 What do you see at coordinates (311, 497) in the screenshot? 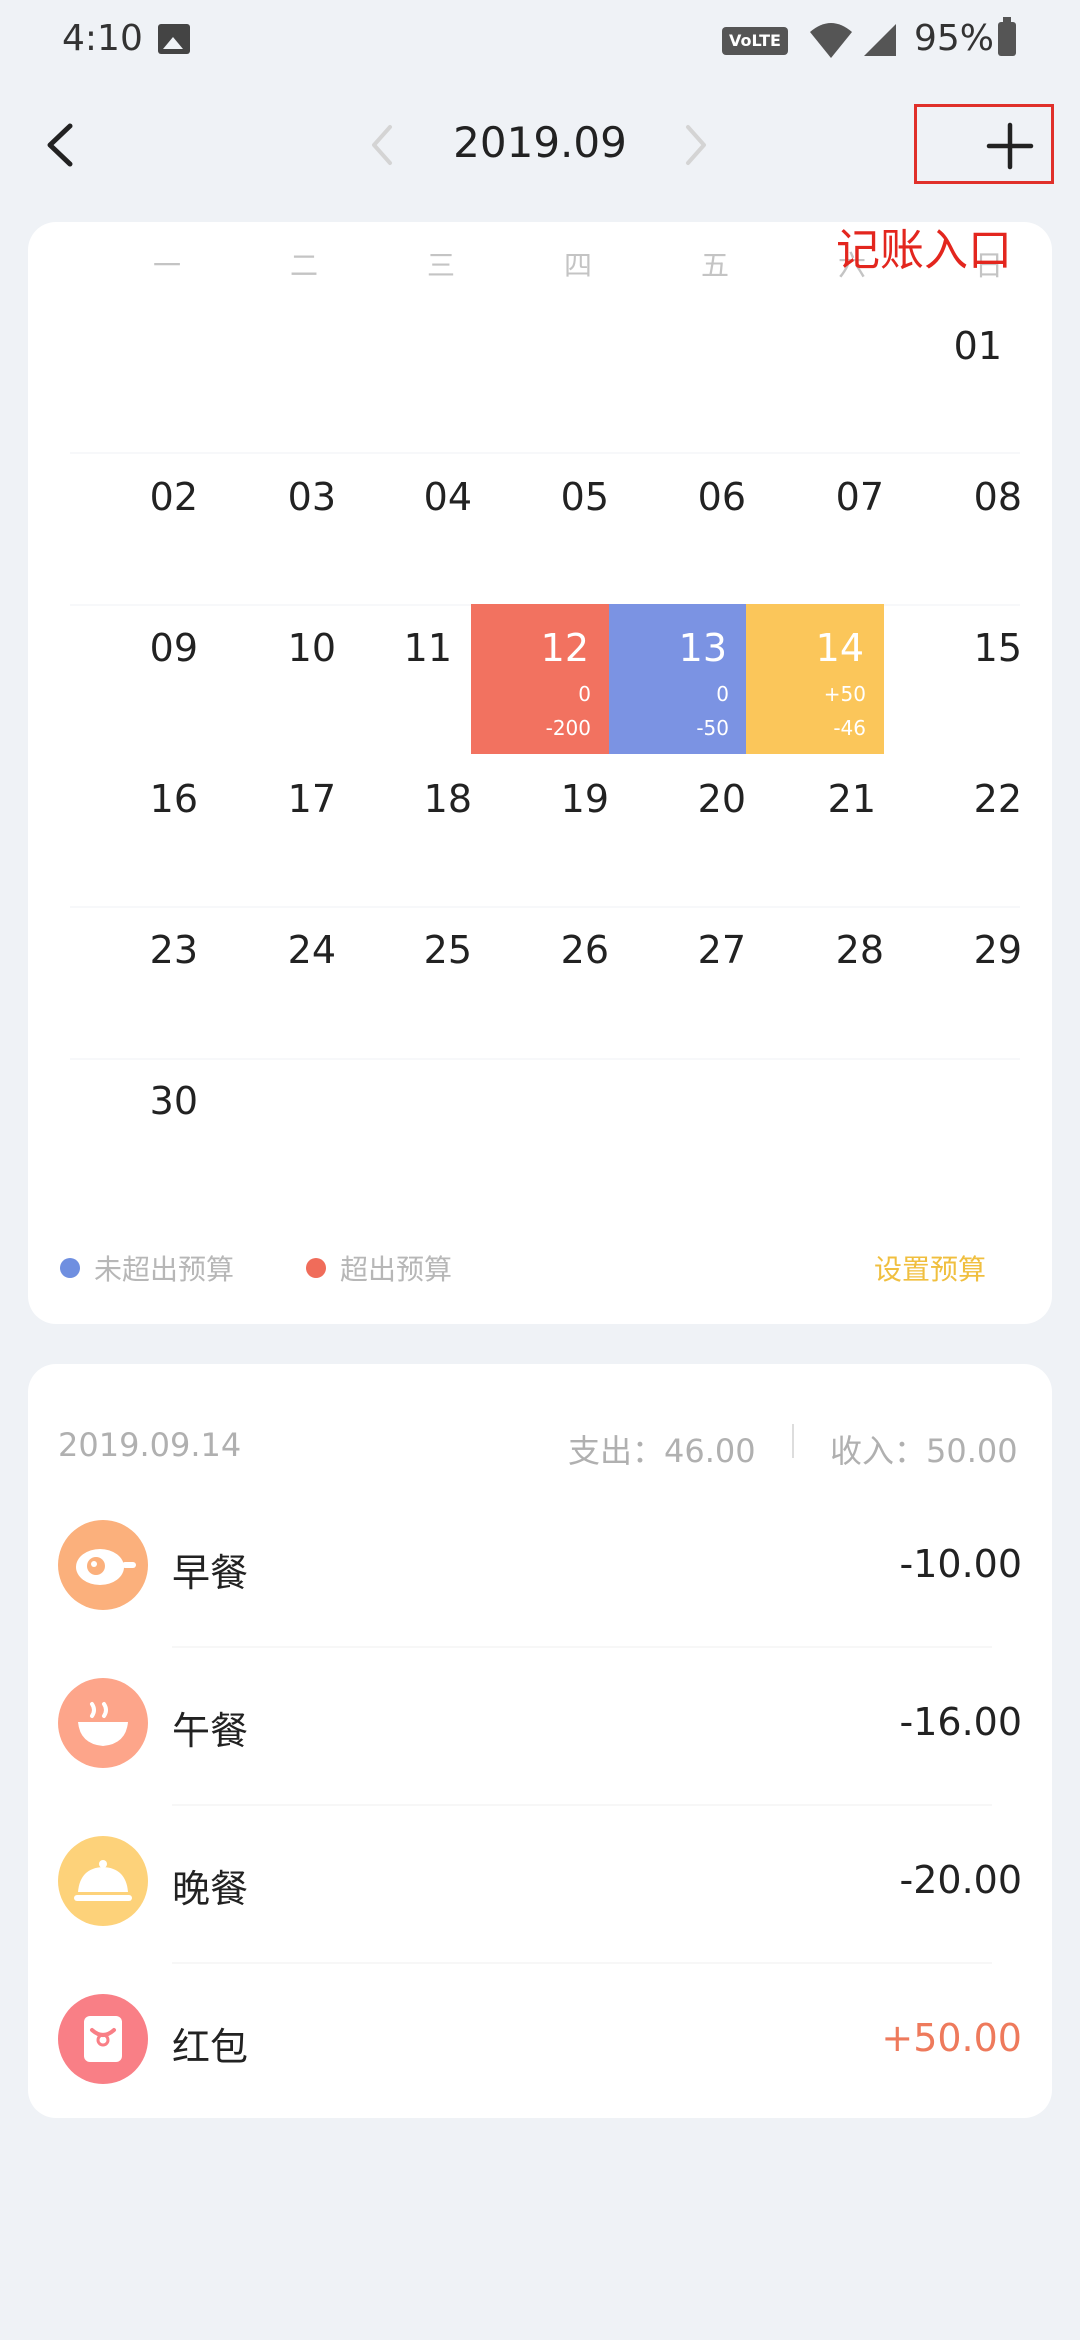
I see `day-number: 03` at bounding box center [311, 497].